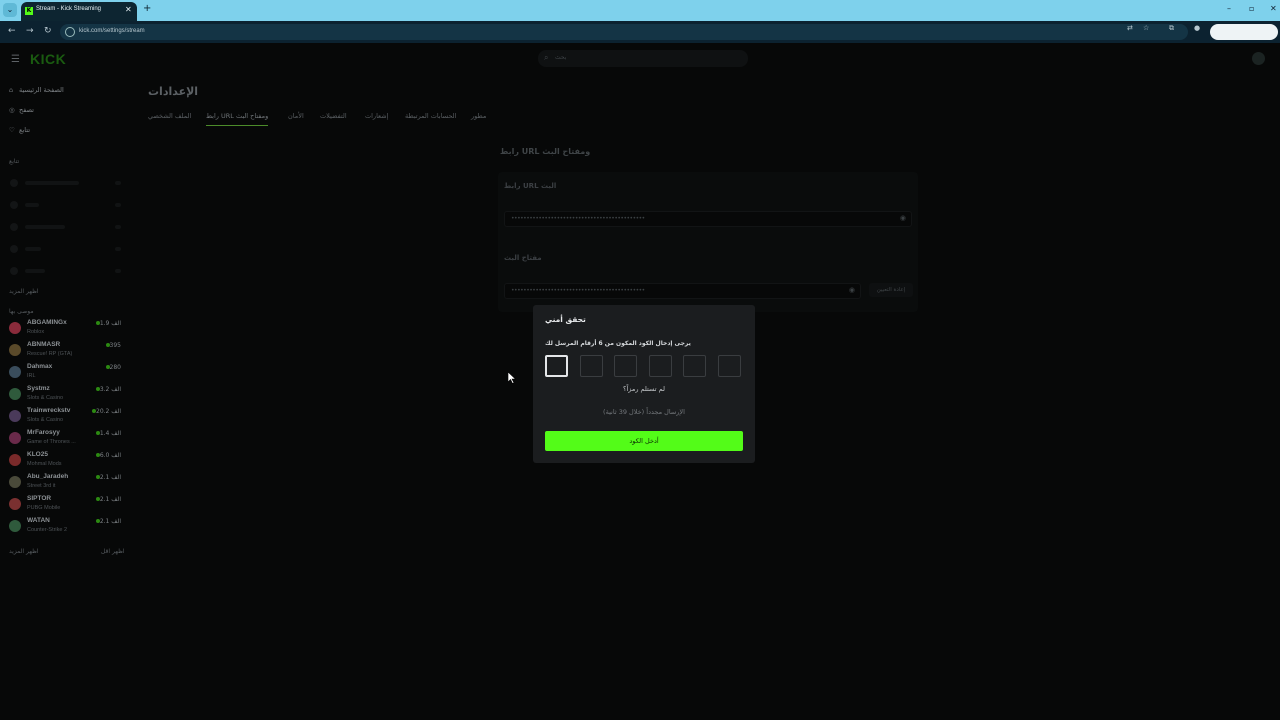 The width and height of the screenshot is (1280, 720). Describe the element at coordinates (565, 319) in the screenshot. I see `modal-title: تحقق أمني` at that location.